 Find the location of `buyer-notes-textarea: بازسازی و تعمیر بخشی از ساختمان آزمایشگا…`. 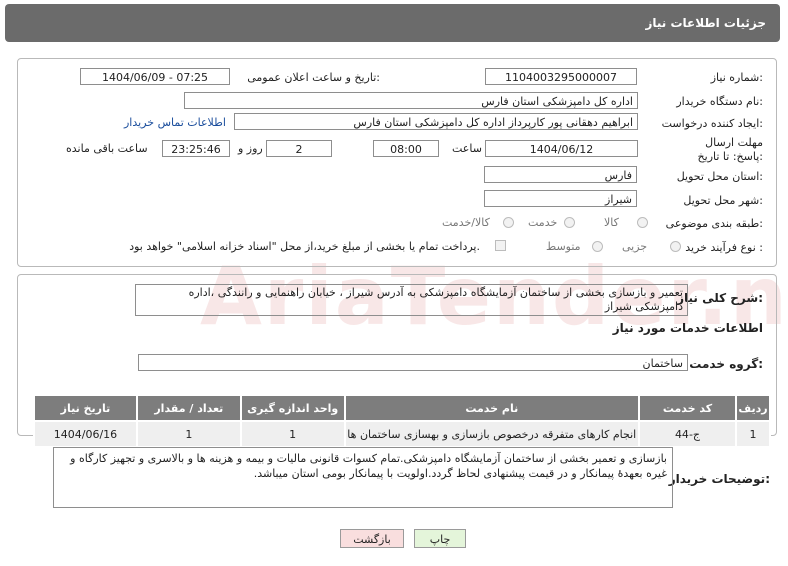

buyer-notes-textarea: بازسازی و تعمیر بخشی از ساختمان آزمایشگا… is located at coordinates (363, 477).